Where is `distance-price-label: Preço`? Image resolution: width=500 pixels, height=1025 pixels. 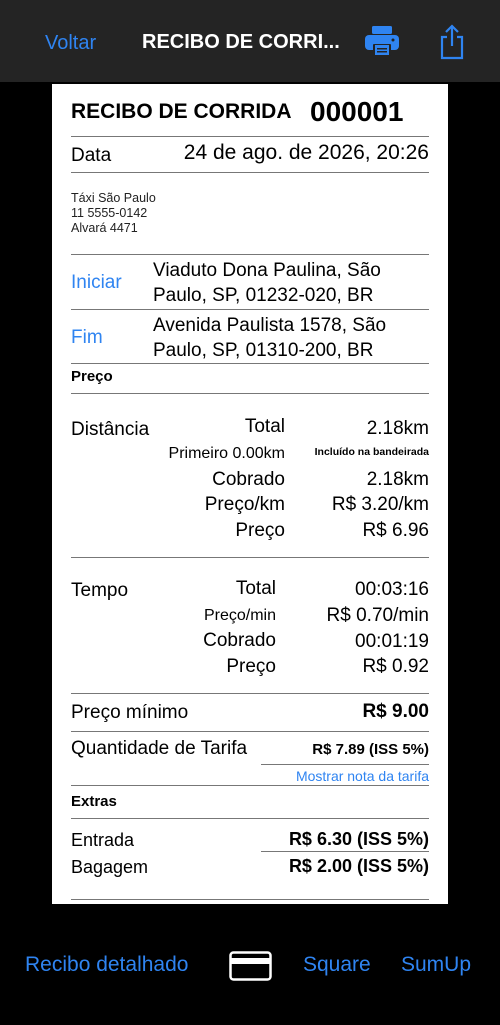
distance-price-label: Preço is located at coordinates (260, 530).